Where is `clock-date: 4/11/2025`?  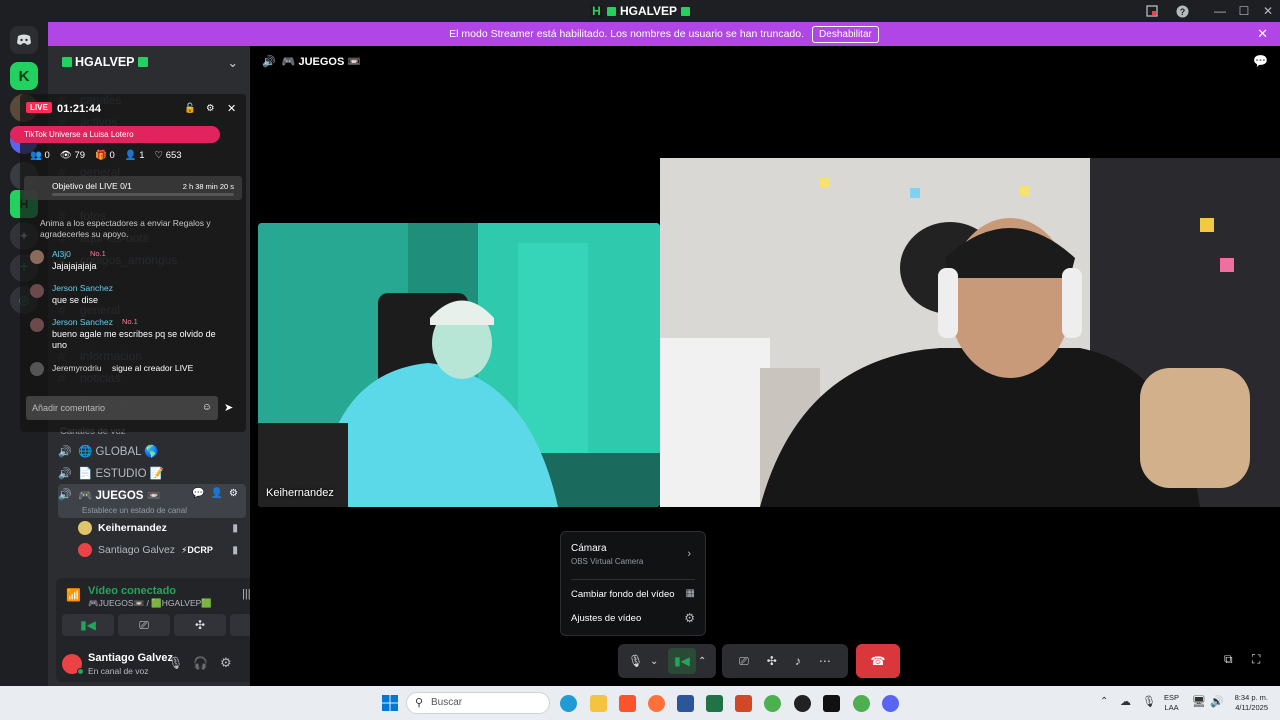 clock-date: 4/11/2025 is located at coordinates (1251, 707).